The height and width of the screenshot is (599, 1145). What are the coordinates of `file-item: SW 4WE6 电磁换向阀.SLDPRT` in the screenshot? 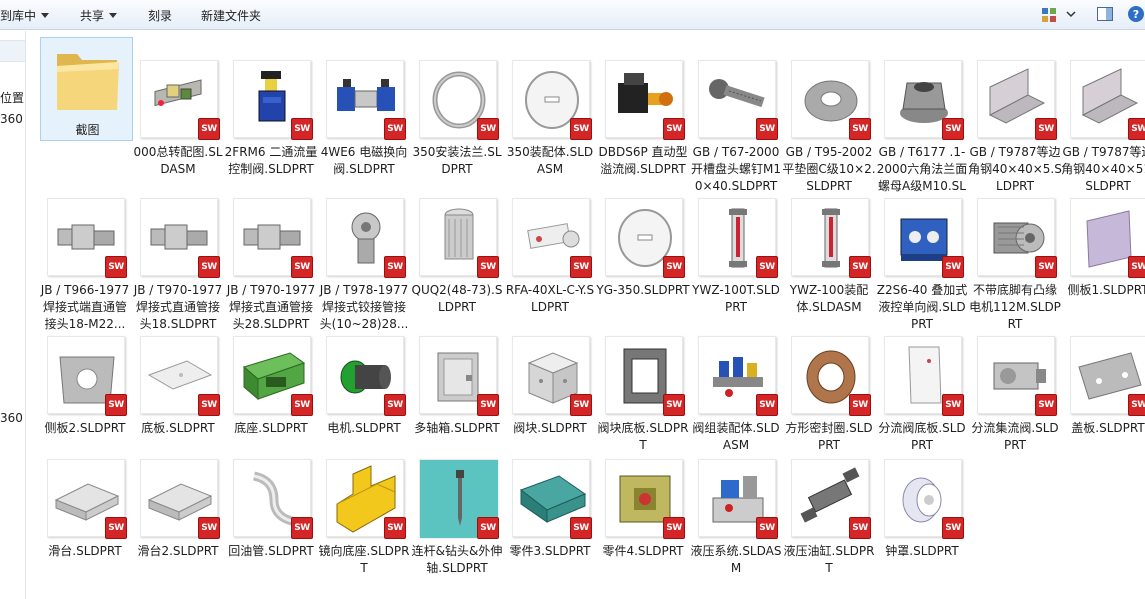 It's located at (364, 124).